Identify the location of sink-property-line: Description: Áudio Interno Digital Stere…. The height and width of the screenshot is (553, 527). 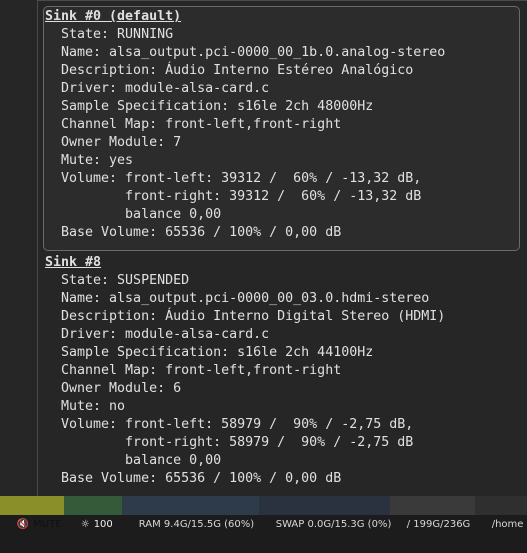
(245, 316).